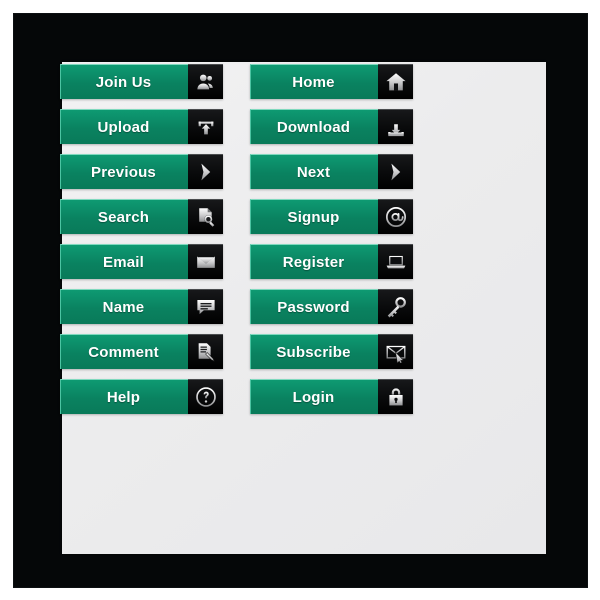 The width and height of the screenshot is (600, 600). I want to click on button-label: Signup, so click(314, 216).